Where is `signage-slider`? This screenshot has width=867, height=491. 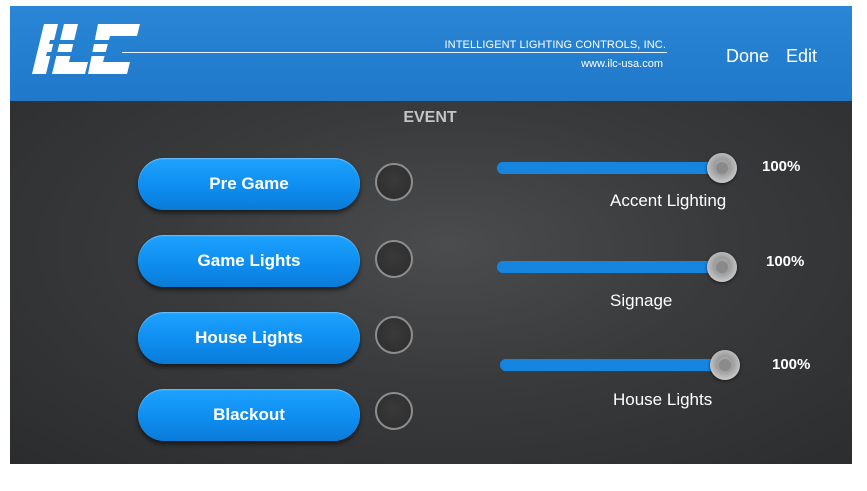 signage-slider is located at coordinates (617, 267).